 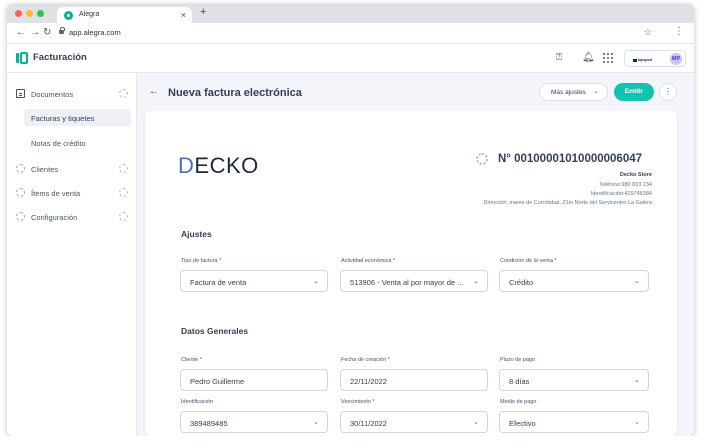 What do you see at coordinates (215, 331) in the screenshot?
I see `section-datos-title: Datos Generales` at bounding box center [215, 331].